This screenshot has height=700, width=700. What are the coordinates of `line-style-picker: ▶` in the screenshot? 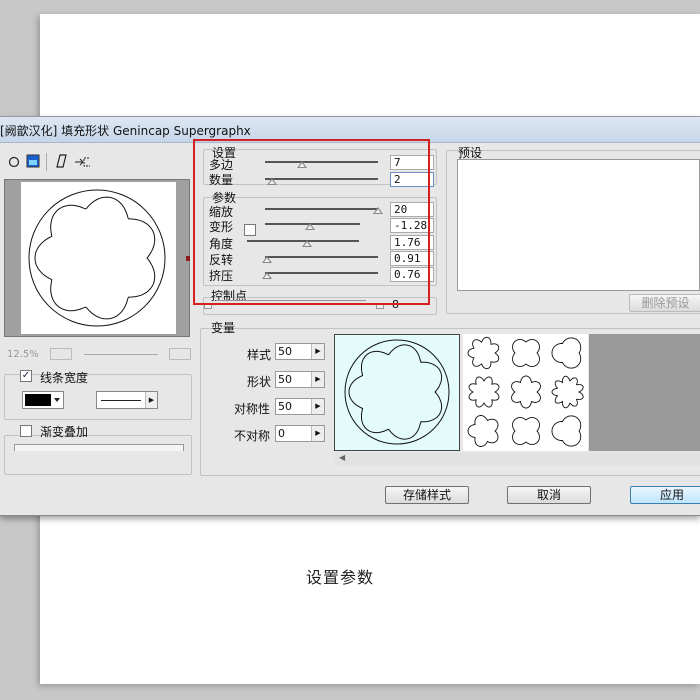 It's located at (127, 400).